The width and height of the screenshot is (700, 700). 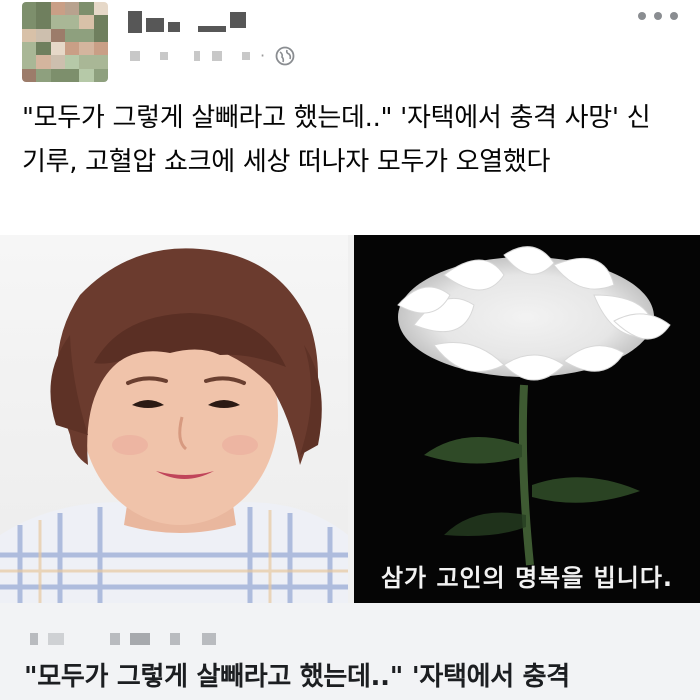 What do you see at coordinates (187, 22) in the screenshot?
I see `author-name-blurred` at bounding box center [187, 22].